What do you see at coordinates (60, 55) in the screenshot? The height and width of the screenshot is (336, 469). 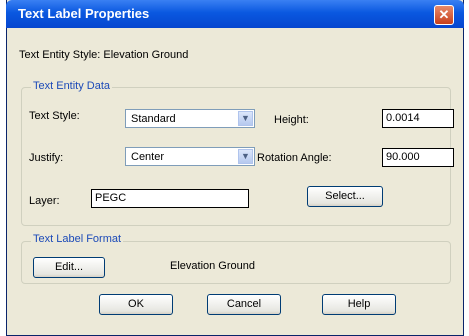 I see `text-entity-style-label: Text Entity Style:` at bounding box center [60, 55].